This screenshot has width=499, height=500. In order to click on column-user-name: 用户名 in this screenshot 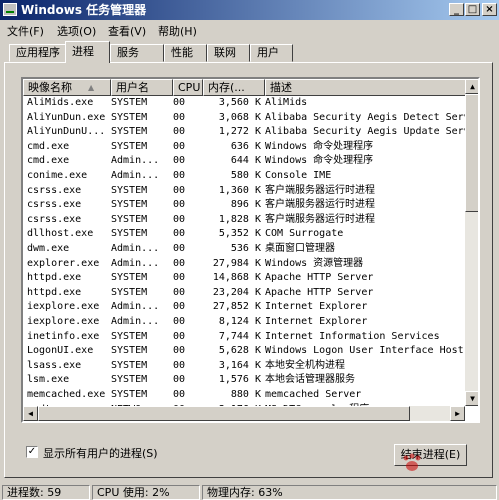, I will do `click(142, 87)`.